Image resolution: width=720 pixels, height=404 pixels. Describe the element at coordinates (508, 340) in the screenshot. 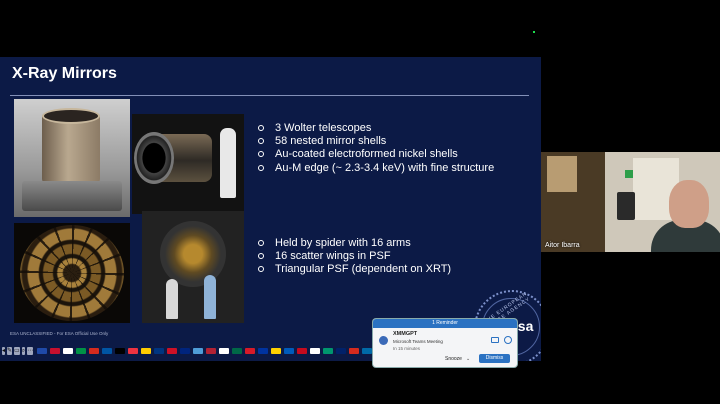

I see `chat-icon` at that location.